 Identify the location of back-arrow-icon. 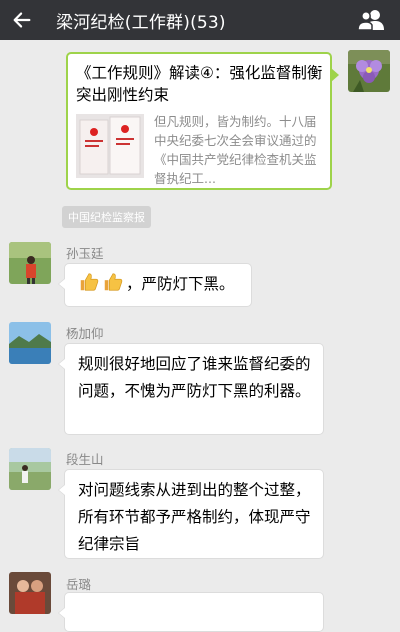
(22, 20).